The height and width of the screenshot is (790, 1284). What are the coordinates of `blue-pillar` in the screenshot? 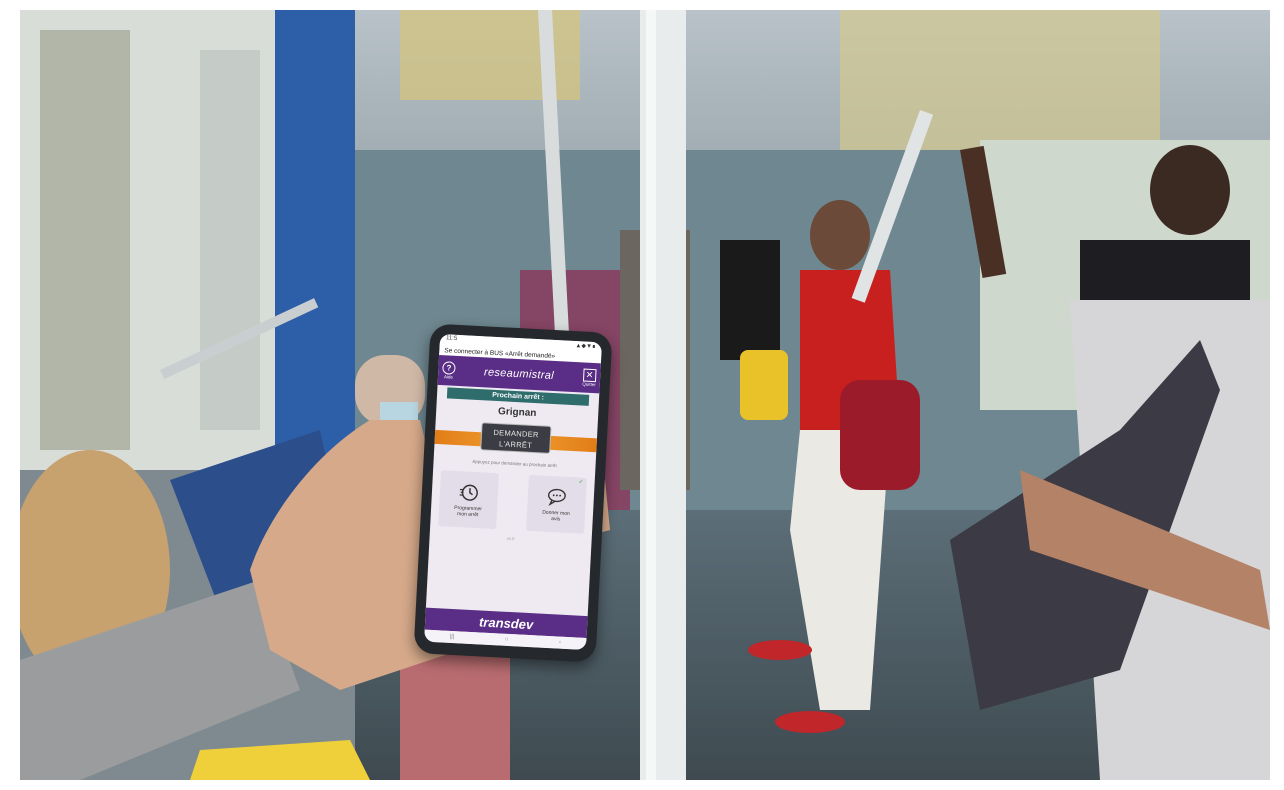 It's located at (315, 240).